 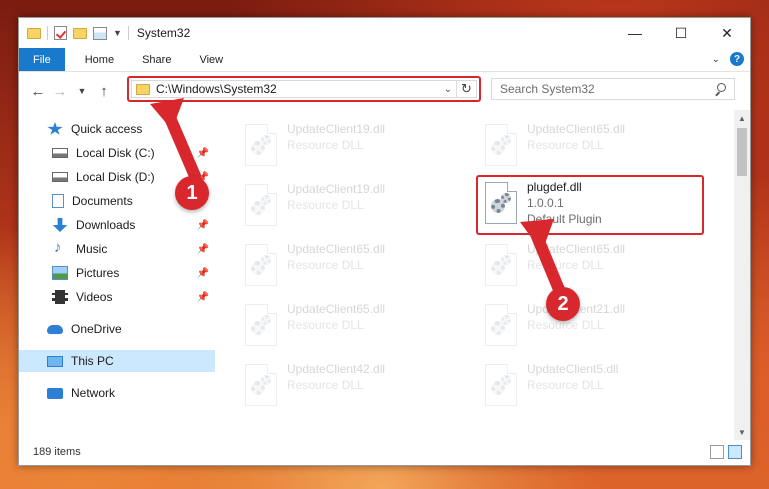 I want to click on item-count: 189 items, so click(x=57, y=452).